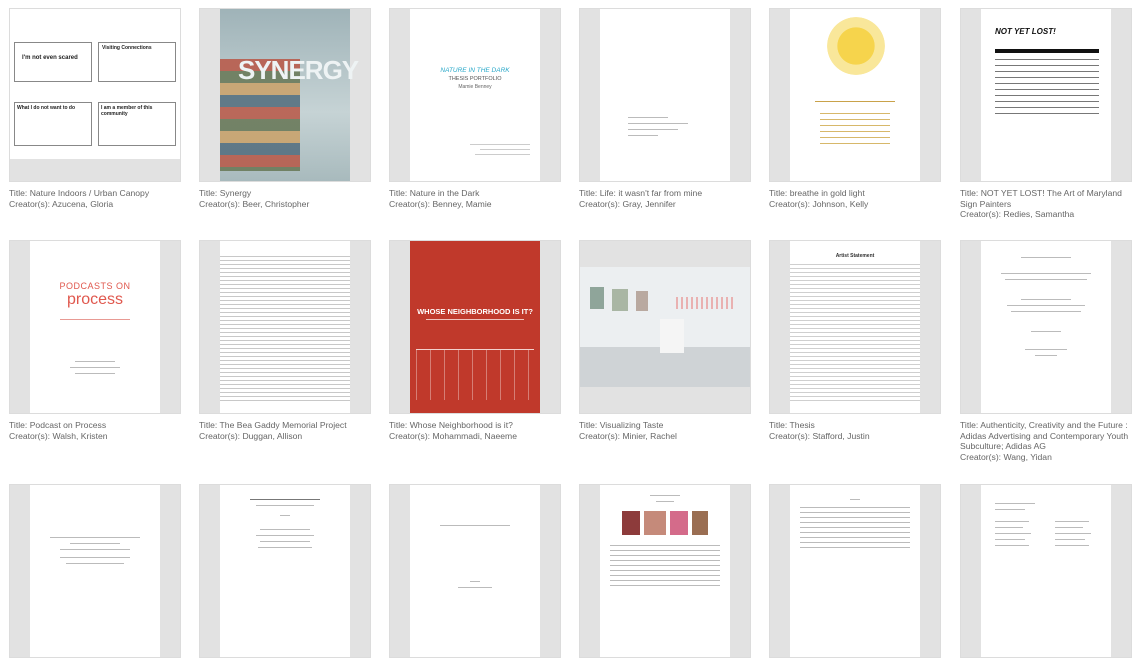  What do you see at coordinates (254, 203) in the screenshot?
I see `item-creator: Creator(s): Beer, Christopher` at bounding box center [254, 203].